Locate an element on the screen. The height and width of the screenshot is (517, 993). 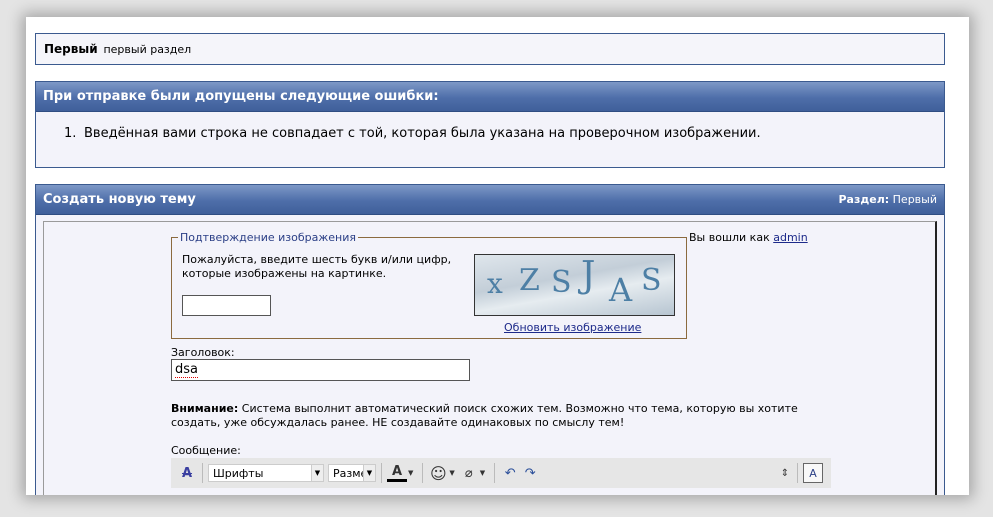
breadcrumb: Первый первый раздел is located at coordinates (490, 49).